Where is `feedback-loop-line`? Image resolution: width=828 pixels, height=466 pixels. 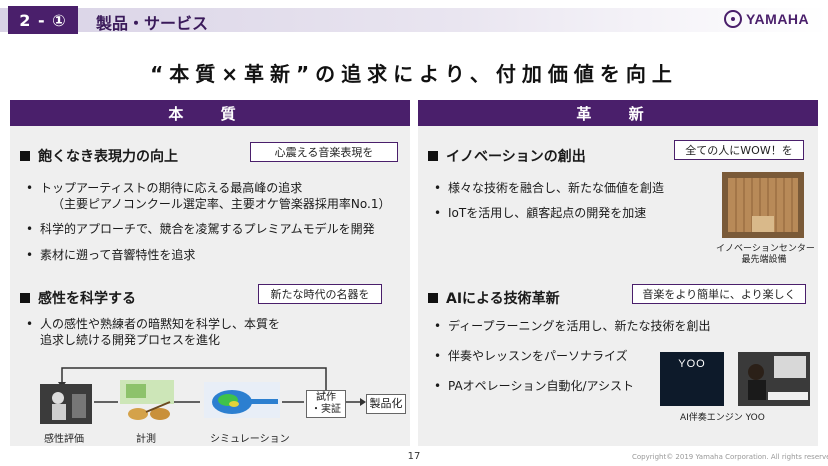 feedback-loop-line is located at coordinates (194, 380).